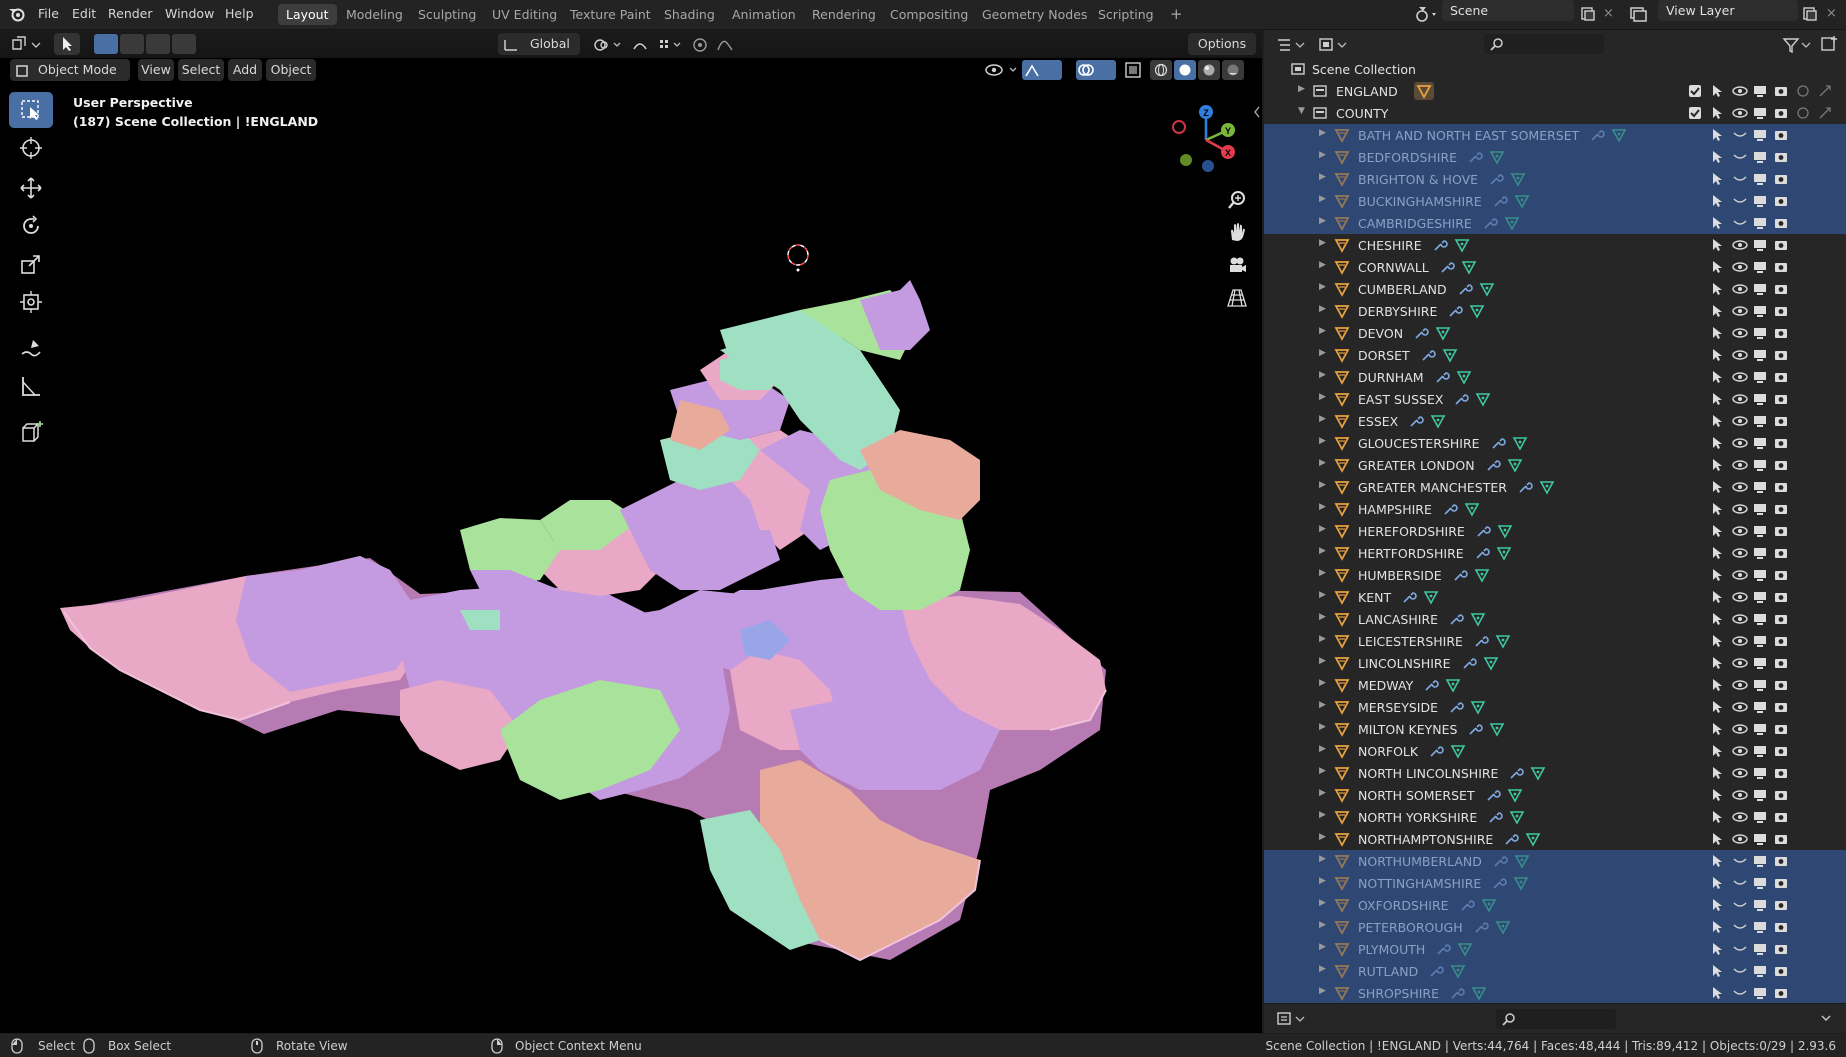  I want to click on county-row: ▶ GLOUCESTERSHIRE, so click(1555, 443).